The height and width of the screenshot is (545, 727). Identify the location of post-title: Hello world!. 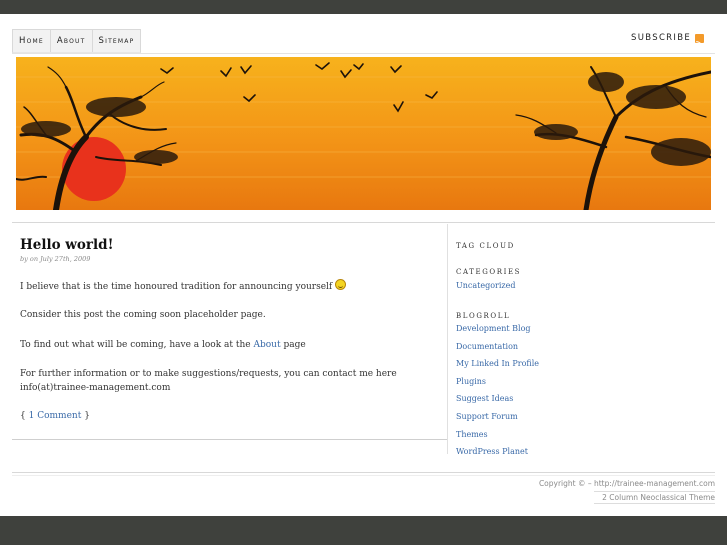
(67, 245).